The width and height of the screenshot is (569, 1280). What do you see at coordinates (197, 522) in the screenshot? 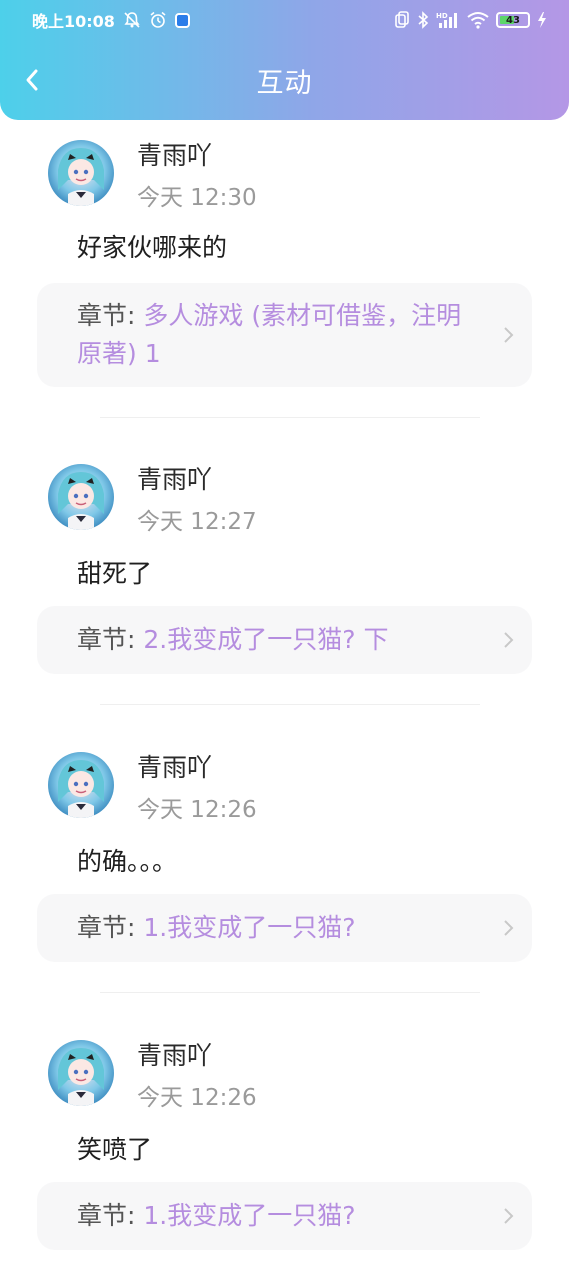
I see `timestamp: 今天 12:27` at bounding box center [197, 522].